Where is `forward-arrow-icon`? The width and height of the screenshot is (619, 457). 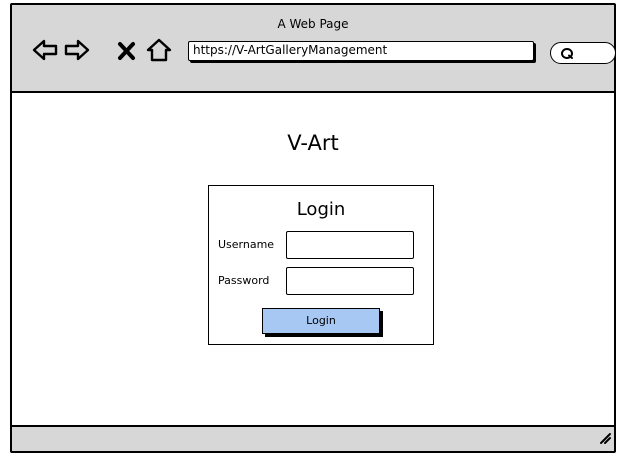
forward-arrow-icon is located at coordinates (77, 50).